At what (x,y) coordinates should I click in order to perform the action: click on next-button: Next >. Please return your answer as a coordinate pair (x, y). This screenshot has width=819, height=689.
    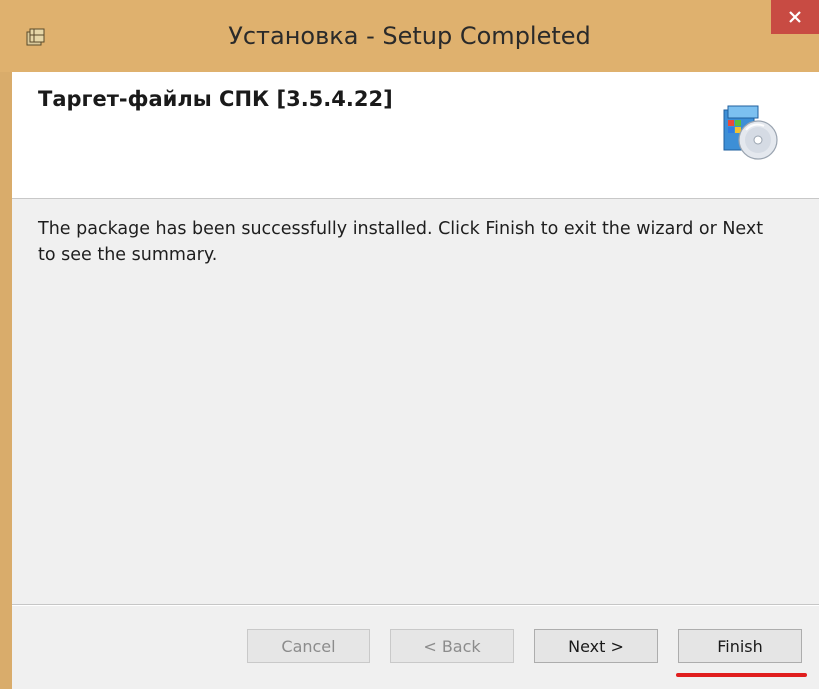
    Looking at the image, I should click on (596, 646).